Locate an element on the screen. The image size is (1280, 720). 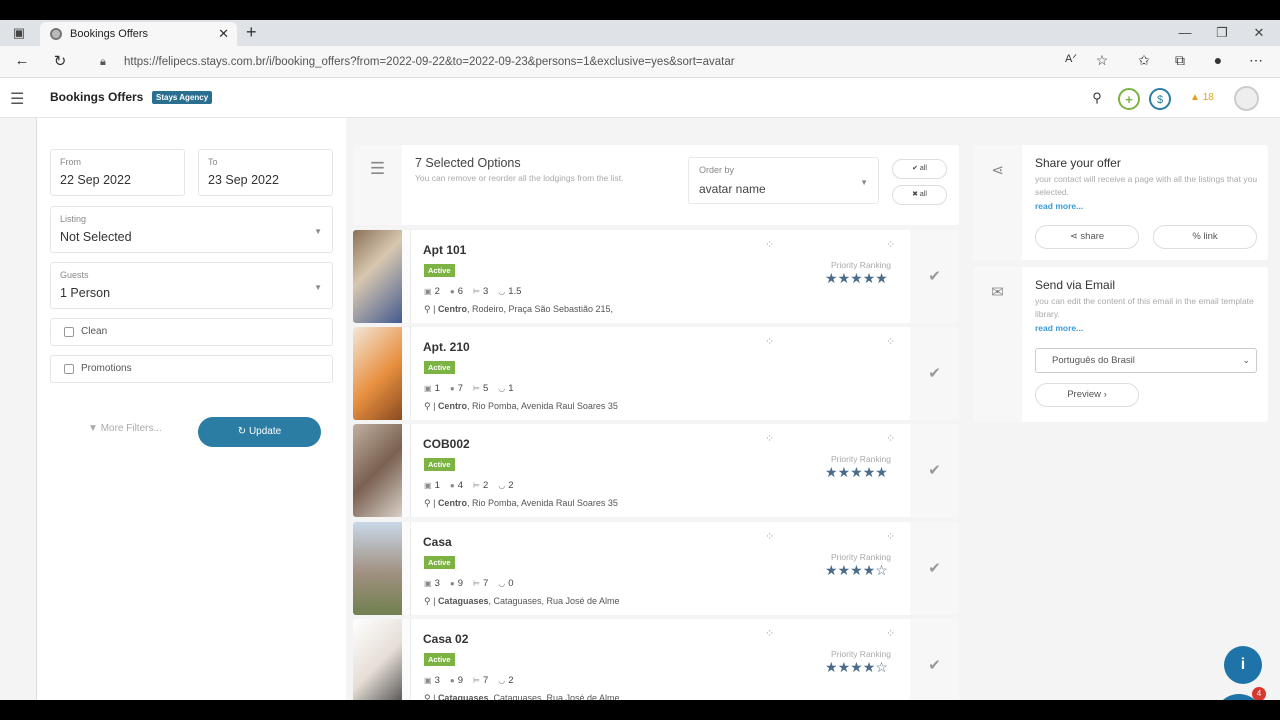
rooms-stat: ▣ 3 is located at coordinates (432, 680).